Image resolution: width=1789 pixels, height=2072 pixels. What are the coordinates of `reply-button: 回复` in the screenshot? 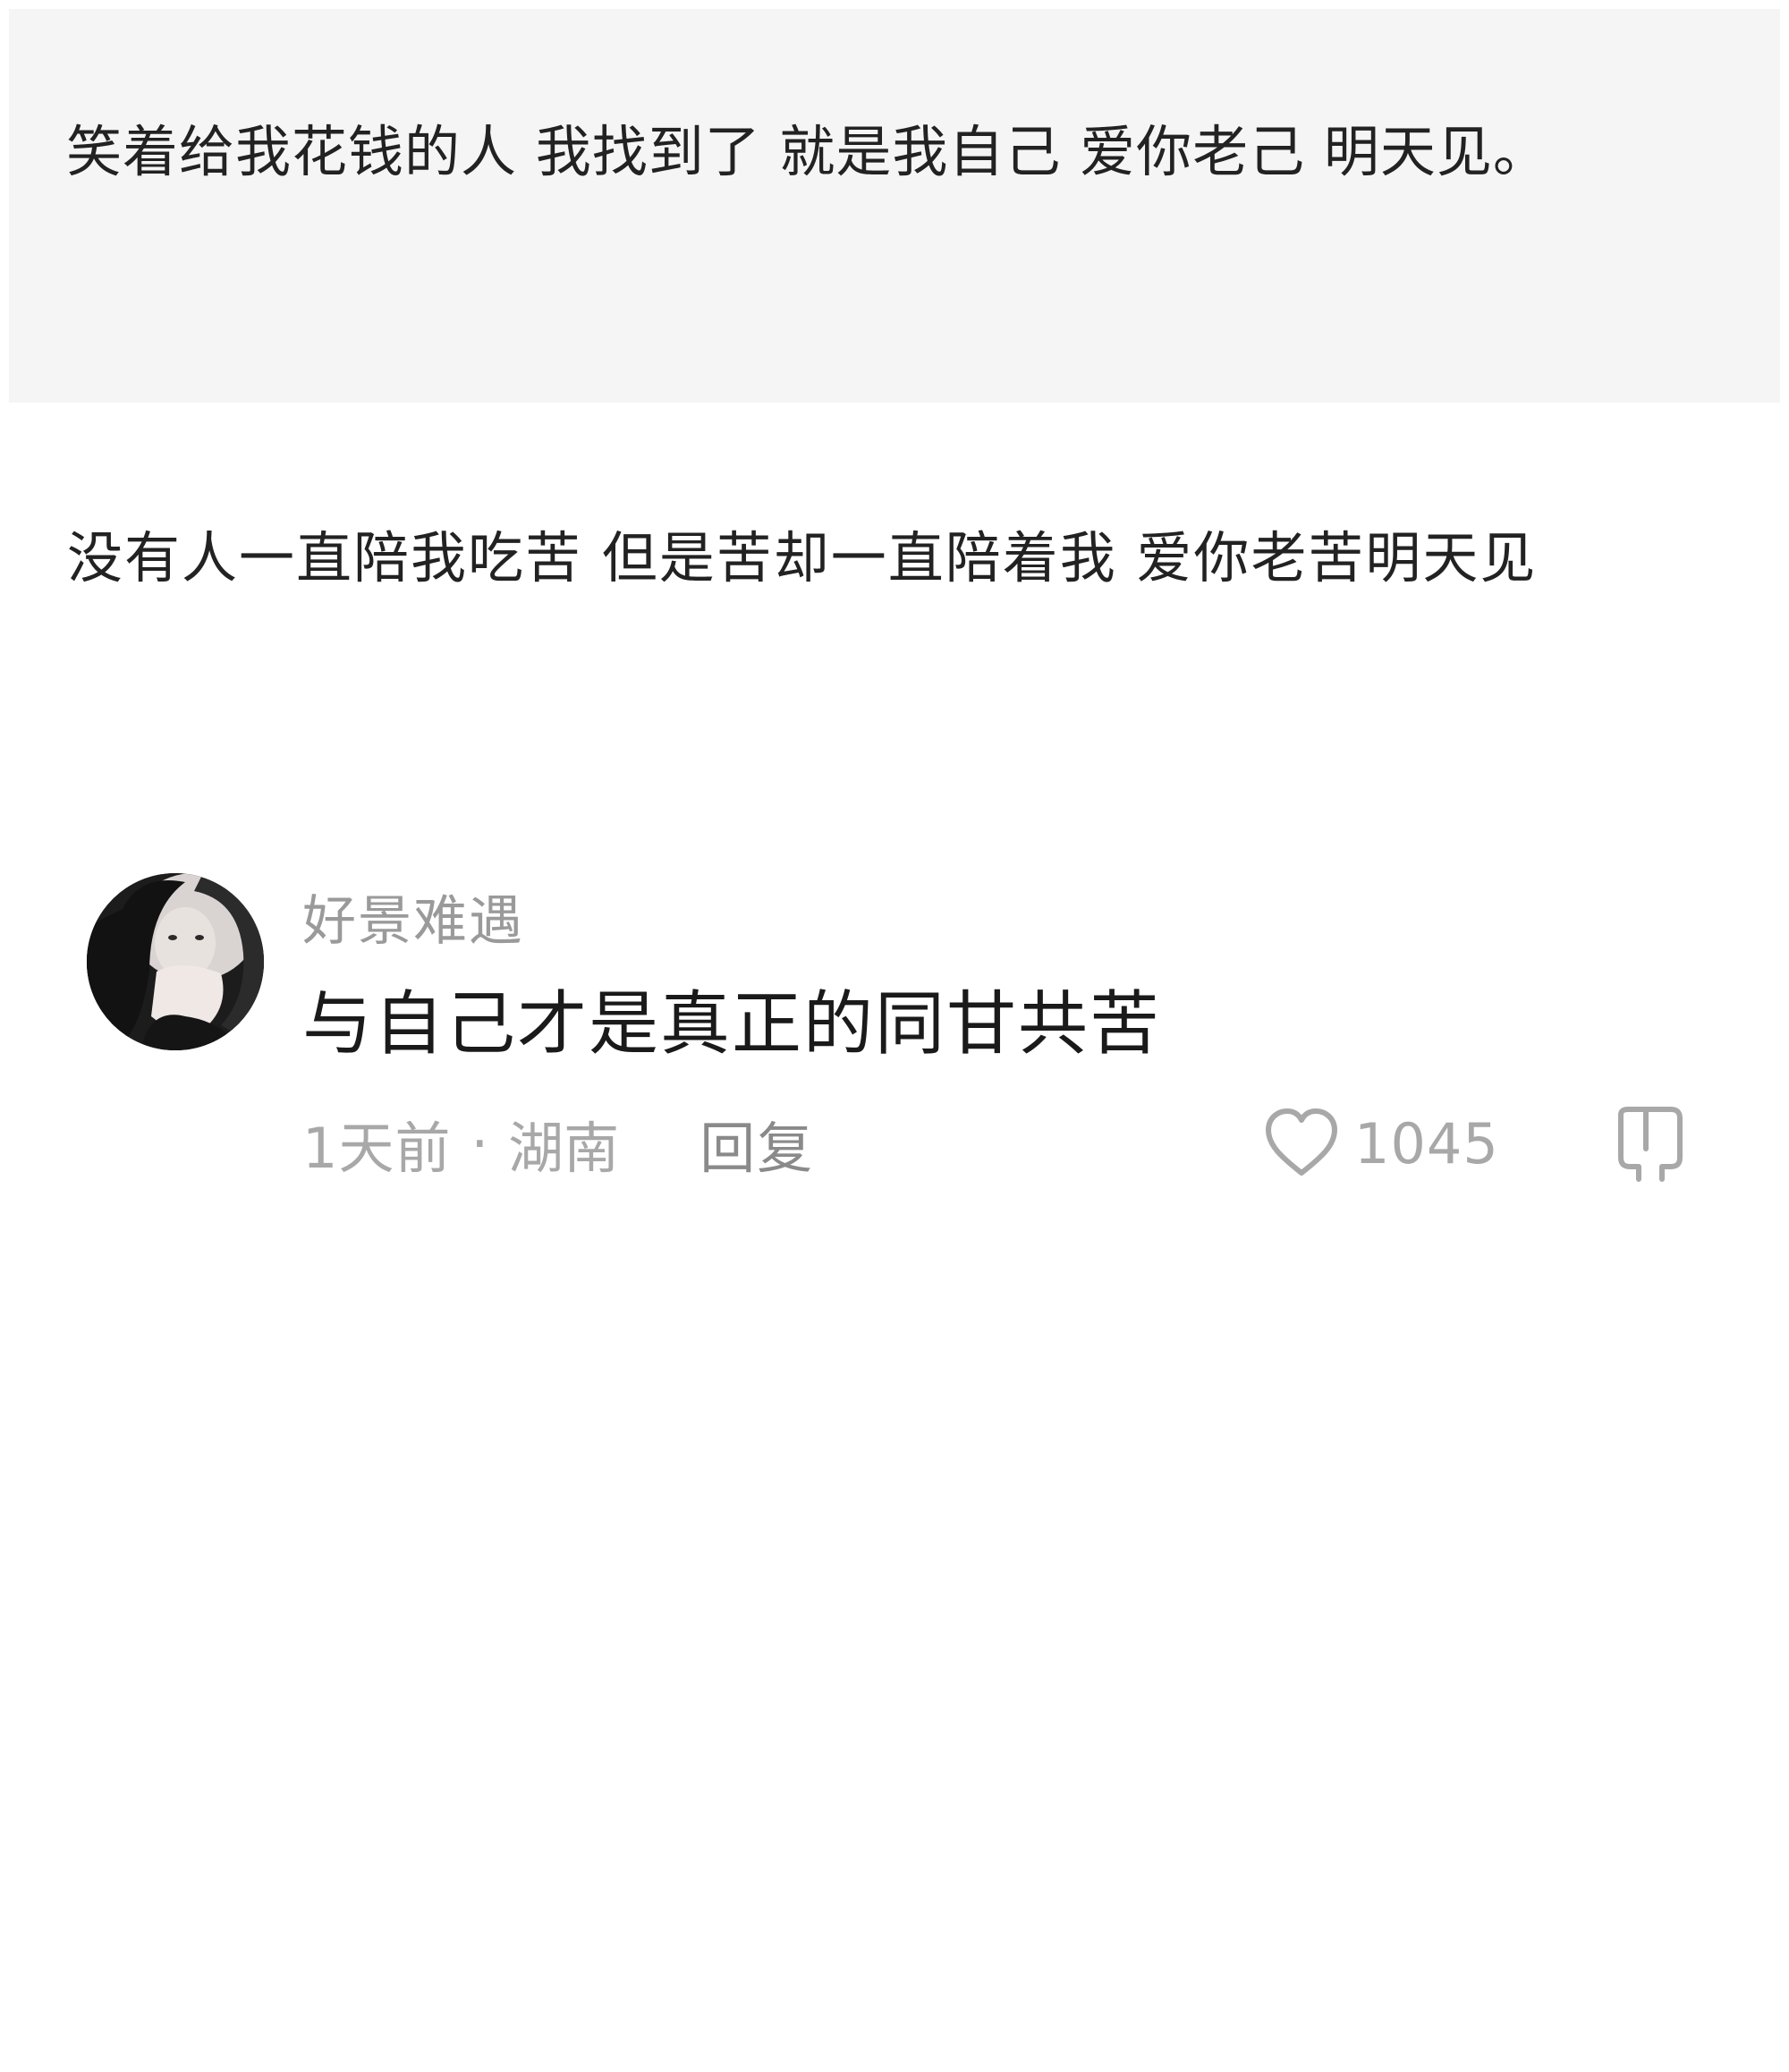 It's located at (756, 1144).